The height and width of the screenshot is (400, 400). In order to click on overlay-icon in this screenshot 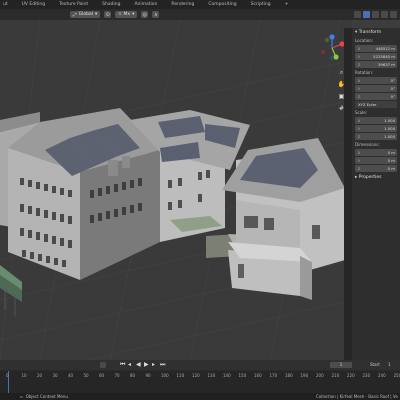, I will do `click(375, 14)`.